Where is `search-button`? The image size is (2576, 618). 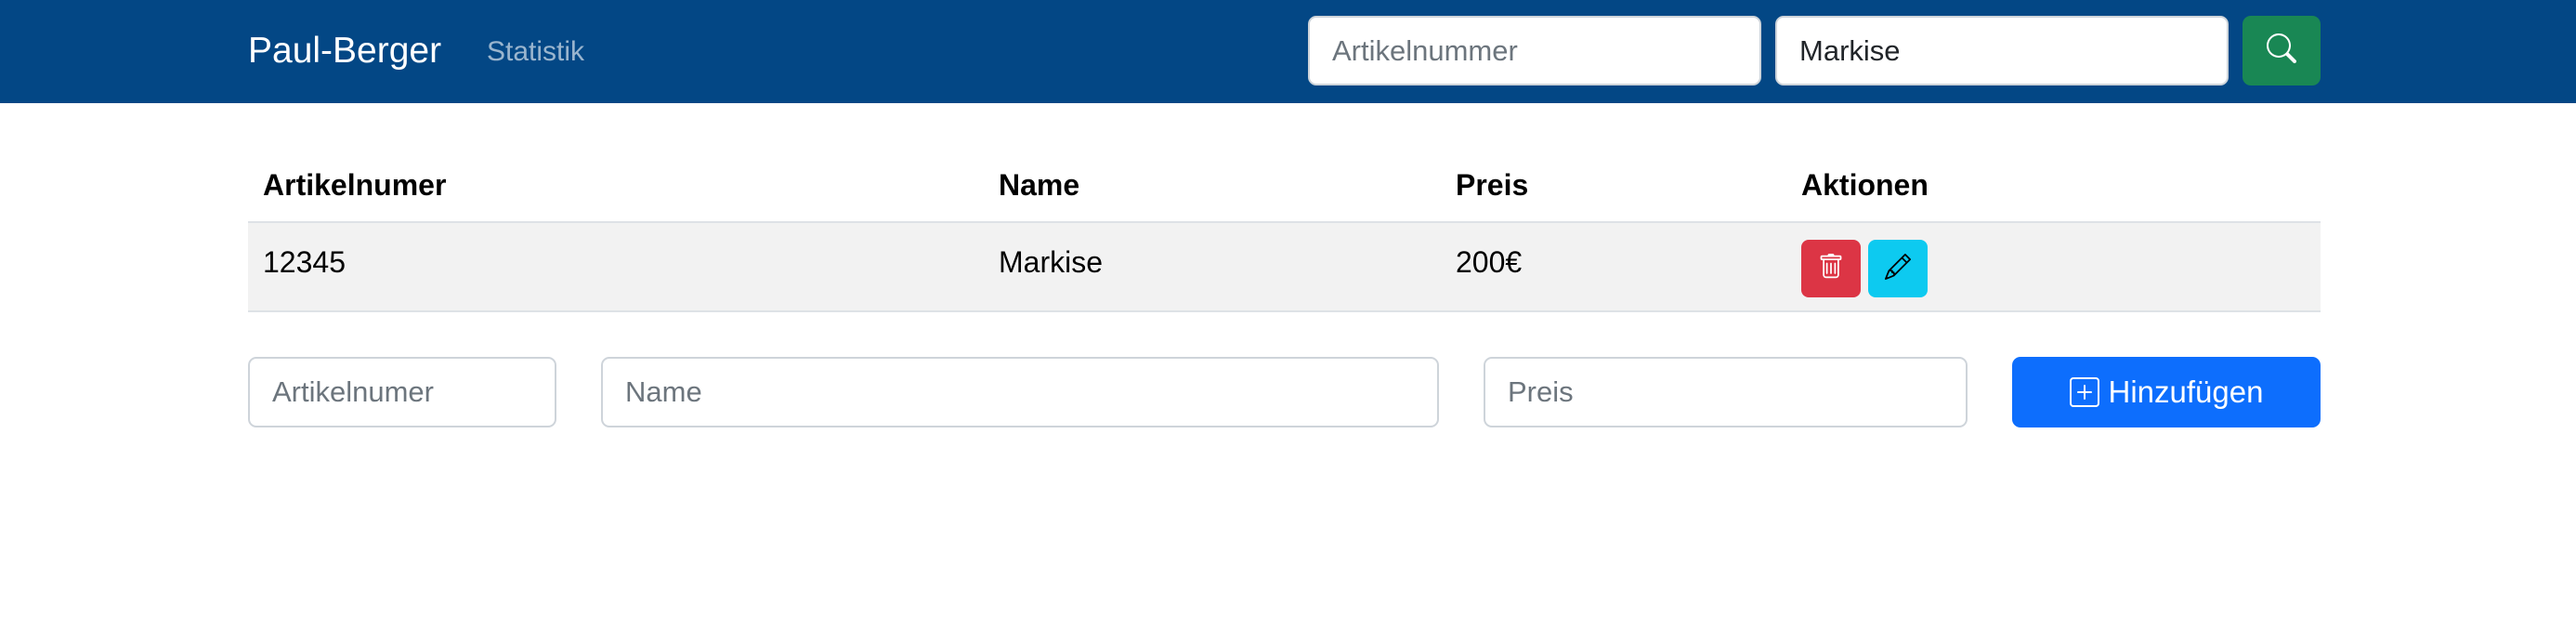 search-button is located at coordinates (2282, 50).